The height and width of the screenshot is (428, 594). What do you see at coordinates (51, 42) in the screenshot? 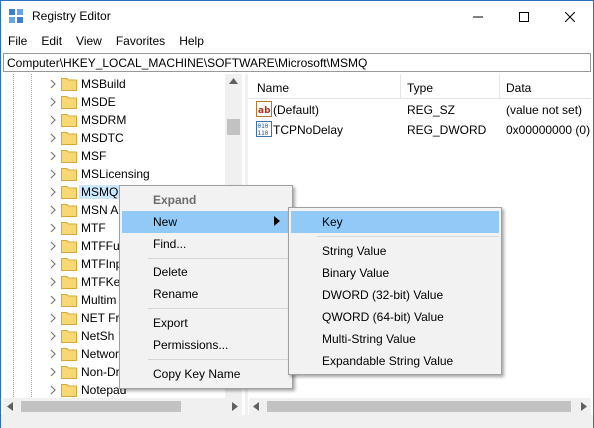
I see `menu-edit: Edit` at bounding box center [51, 42].